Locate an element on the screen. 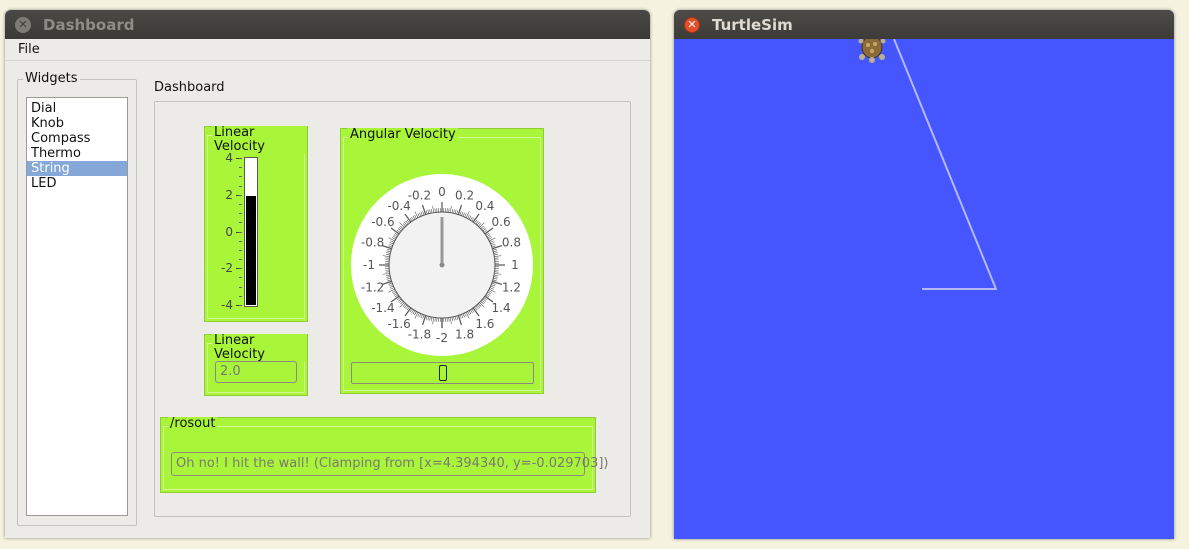 The image size is (1189, 549). dial-scale-label: 1.6 is located at coordinates (484, 324).